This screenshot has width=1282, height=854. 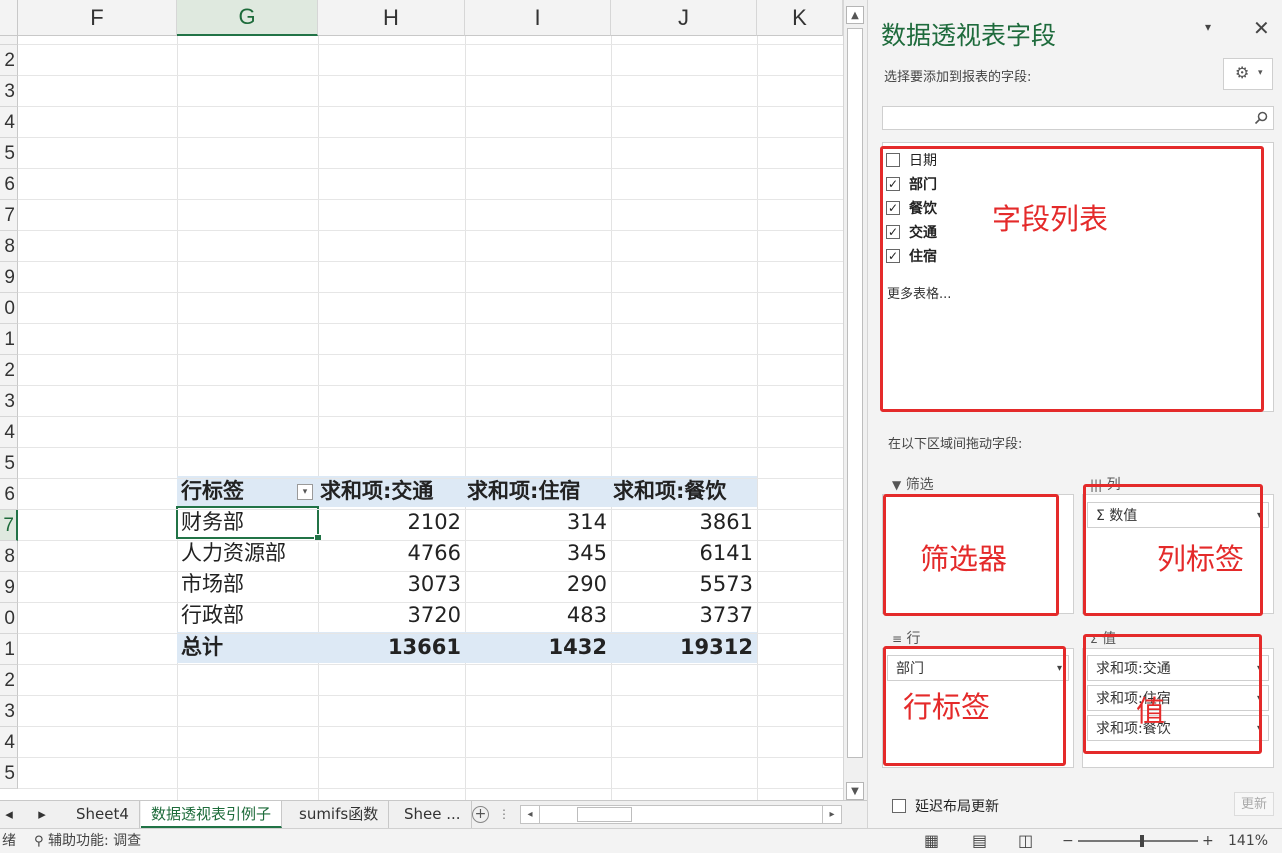 I want to click on pivot-value-cell: 345, so click(x=538, y=553).